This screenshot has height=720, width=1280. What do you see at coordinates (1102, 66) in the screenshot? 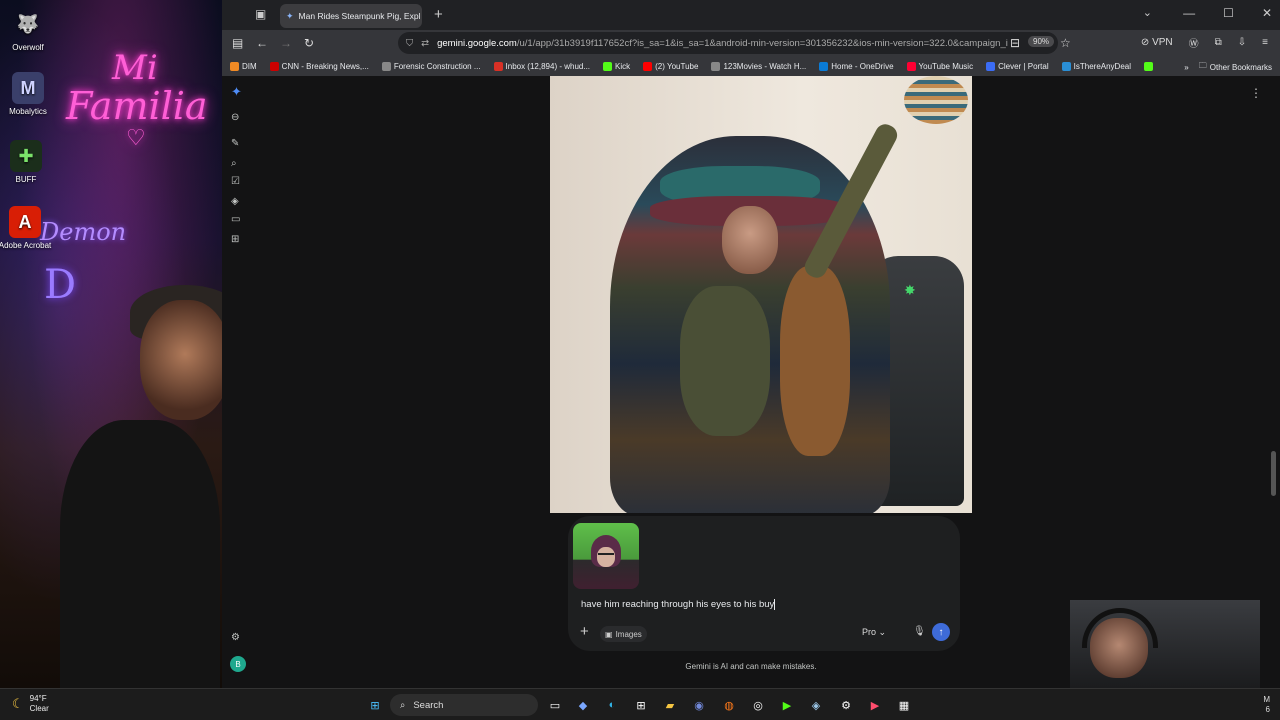
I see `bookmark-label: IsThereAnyDeal` at bounding box center [1102, 66].